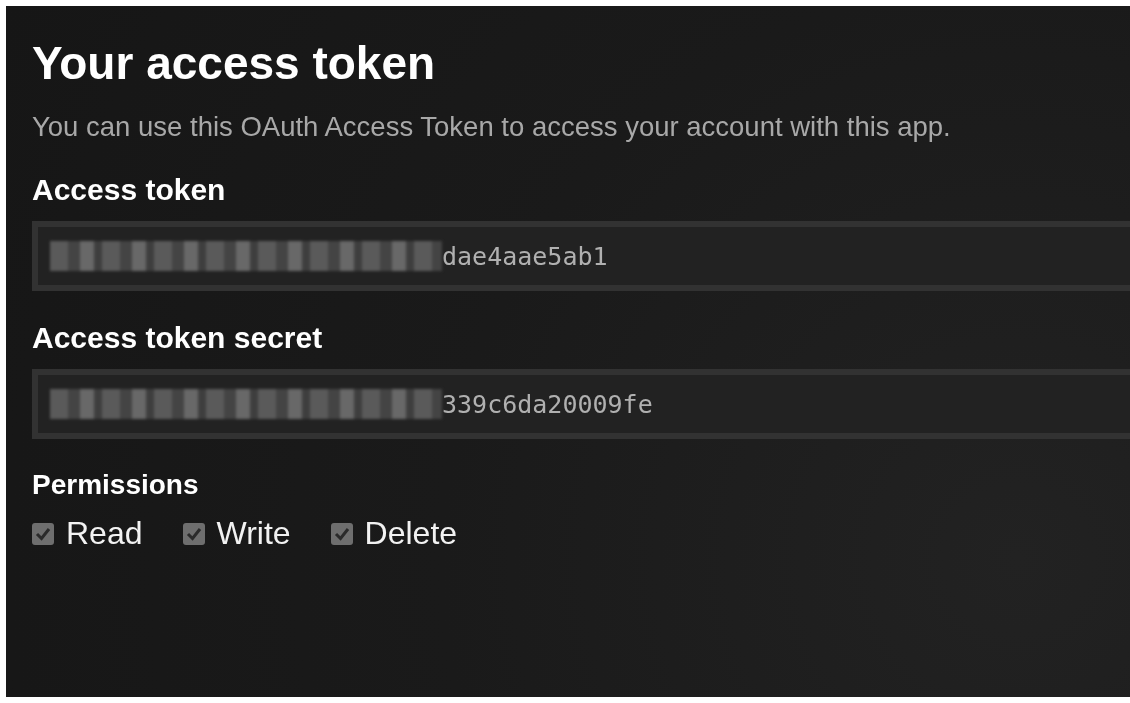  What do you see at coordinates (129, 190) in the screenshot?
I see `field-label: Access token` at bounding box center [129, 190].